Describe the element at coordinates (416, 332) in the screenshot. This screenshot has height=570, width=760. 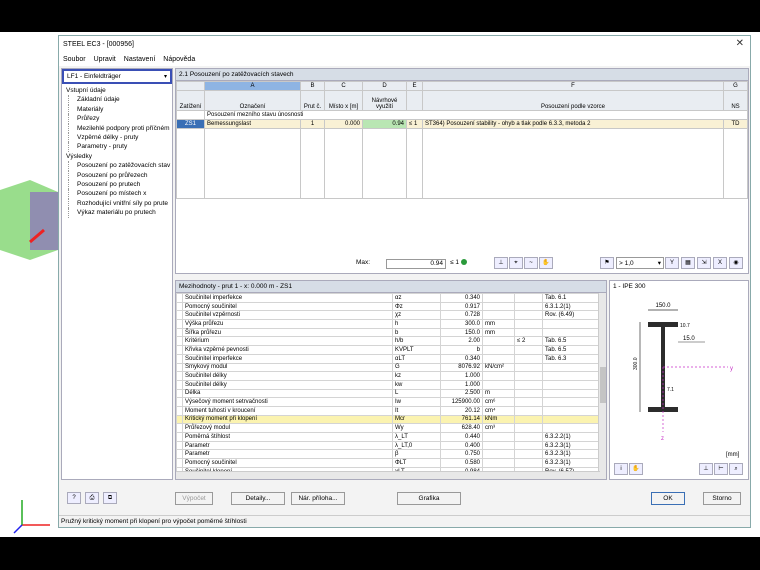
I see `detail-symbol: b` at that location.